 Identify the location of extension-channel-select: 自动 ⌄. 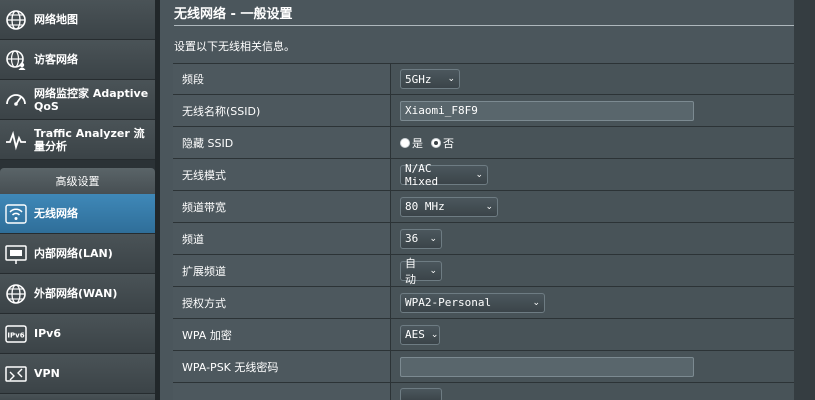
(421, 271).